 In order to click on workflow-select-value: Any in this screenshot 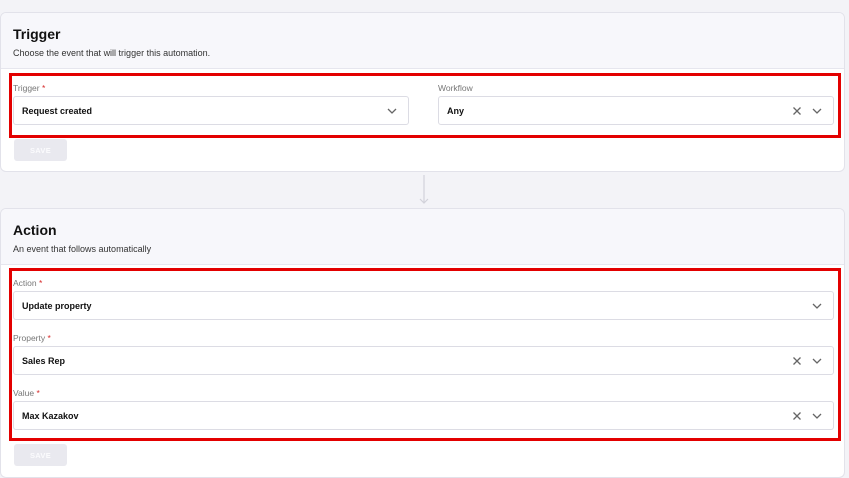, I will do `click(456, 111)`.